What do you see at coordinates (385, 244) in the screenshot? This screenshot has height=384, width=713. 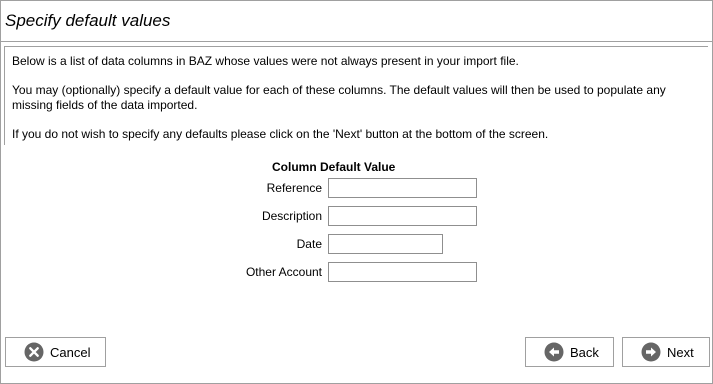 I see `date-input` at bounding box center [385, 244].